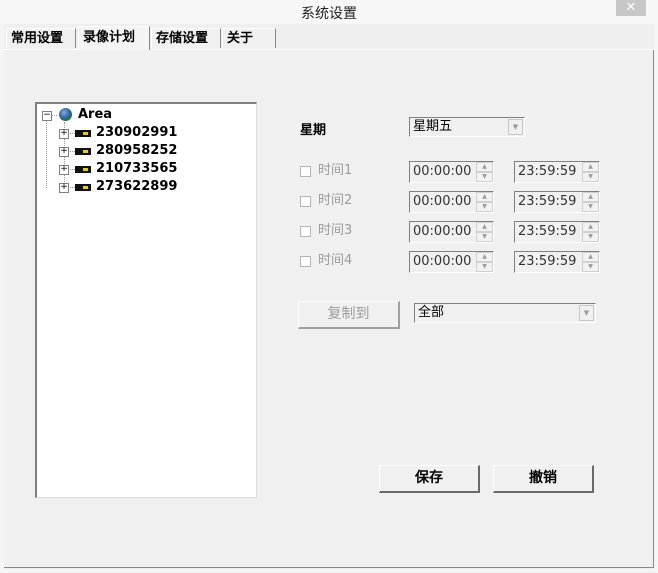 This screenshot has height=573, width=658. Describe the element at coordinates (547, 261) in the screenshot. I see `period-4-end-value: 23:59:59` at that location.